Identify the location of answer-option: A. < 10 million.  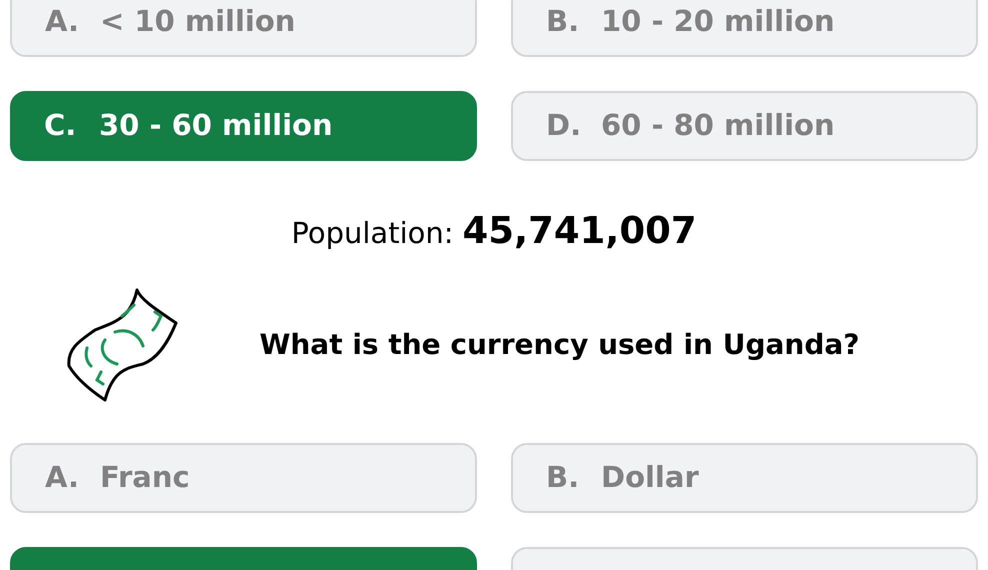
(243, 28).